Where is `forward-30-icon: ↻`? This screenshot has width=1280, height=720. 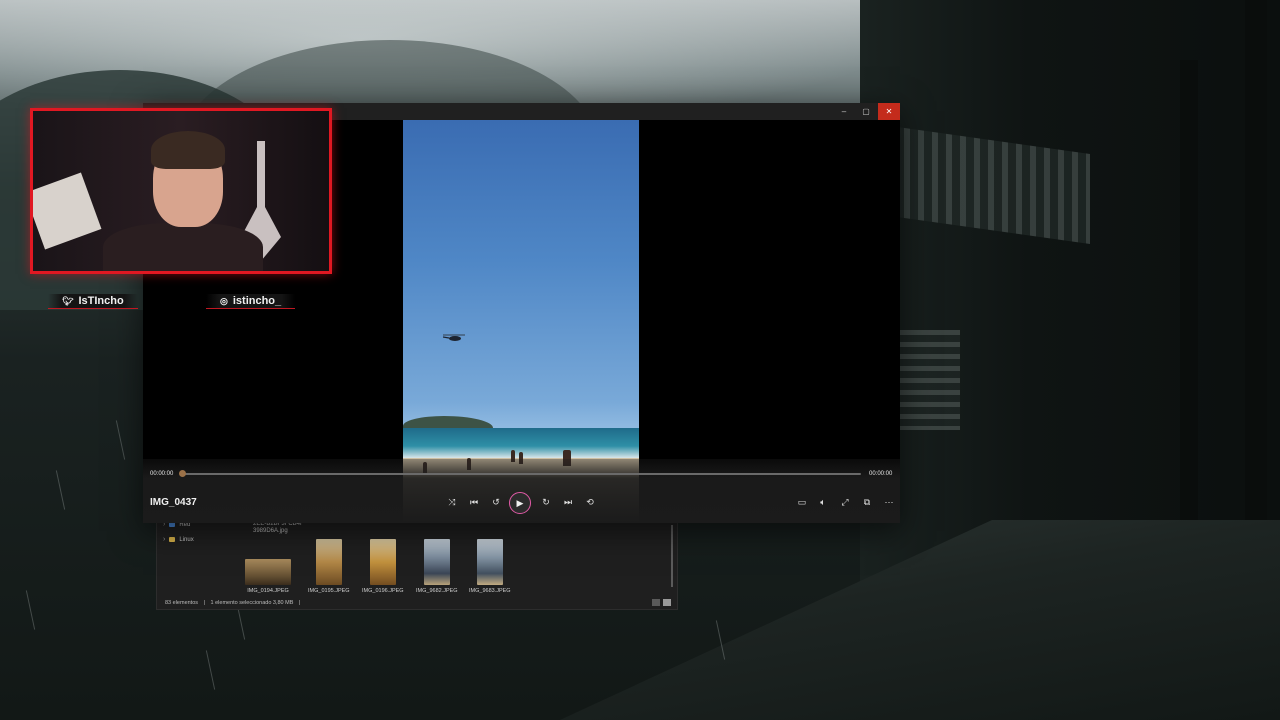
forward-30-icon: ↻ is located at coordinates (546, 501).